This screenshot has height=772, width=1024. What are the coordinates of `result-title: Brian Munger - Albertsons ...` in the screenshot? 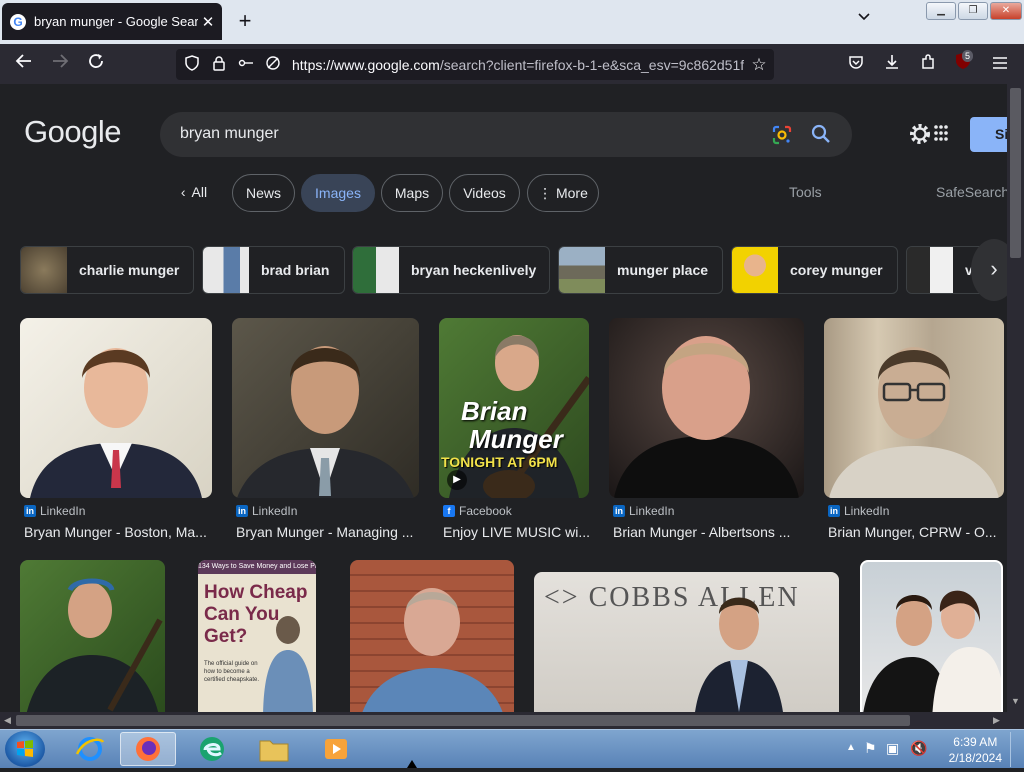 It's located at (708, 532).